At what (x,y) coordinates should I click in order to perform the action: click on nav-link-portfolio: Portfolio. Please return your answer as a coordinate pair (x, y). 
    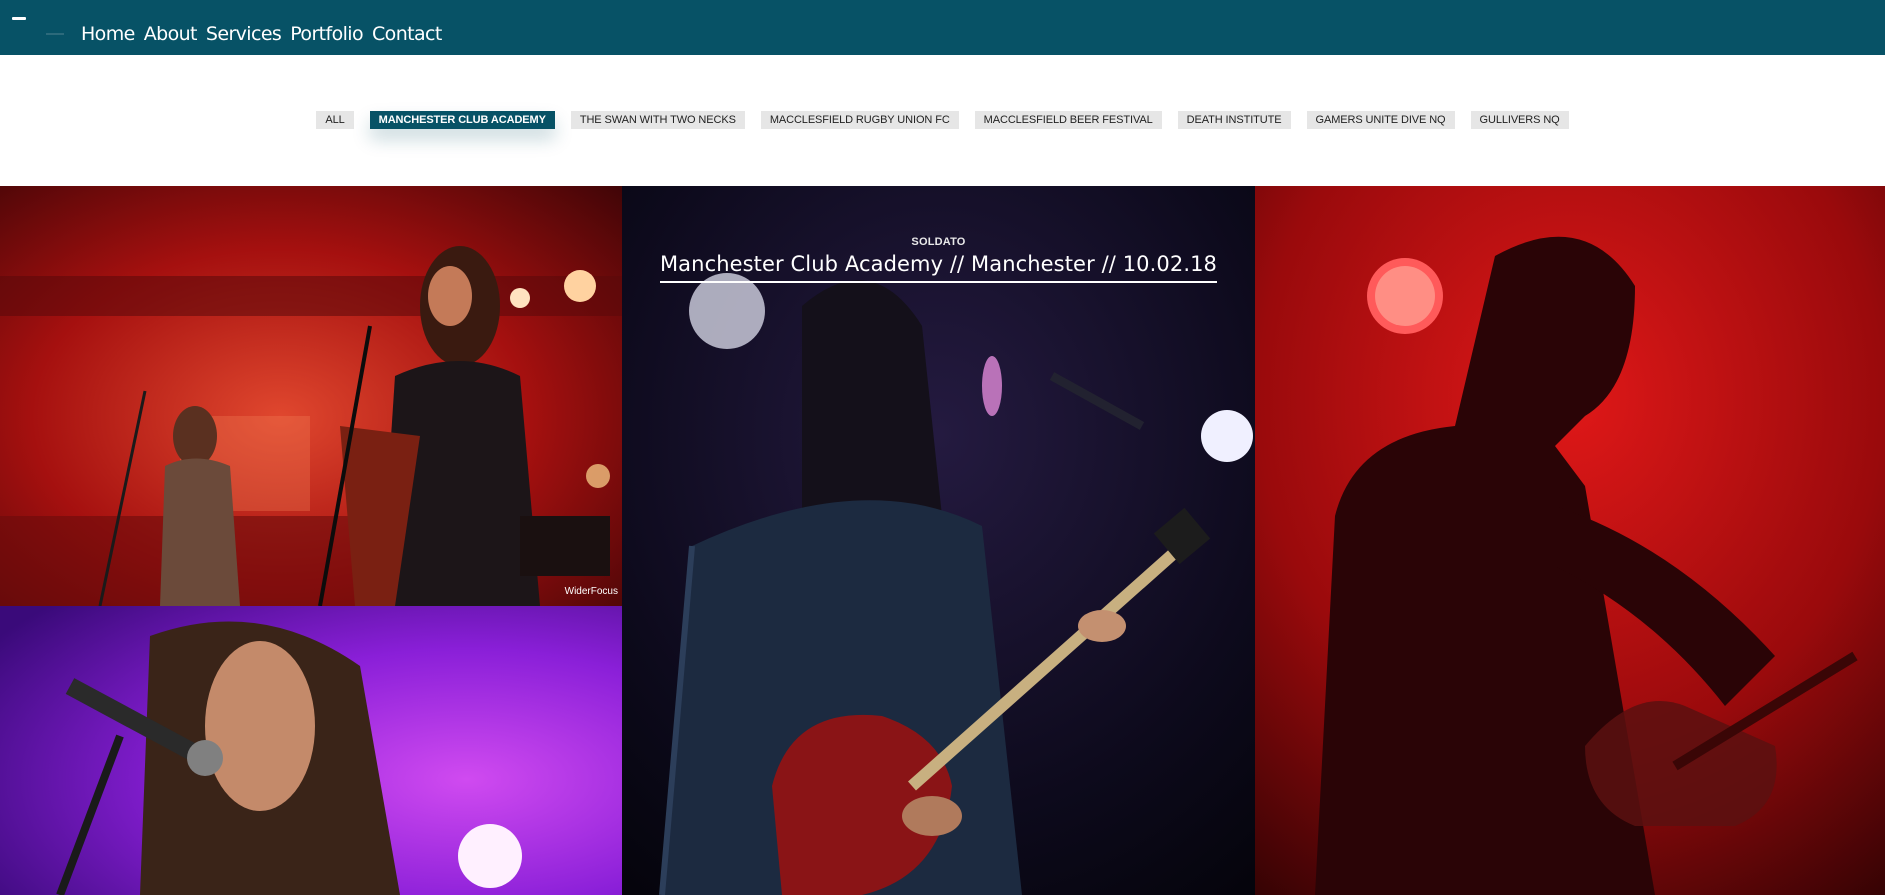
    Looking at the image, I should click on (326, 34).